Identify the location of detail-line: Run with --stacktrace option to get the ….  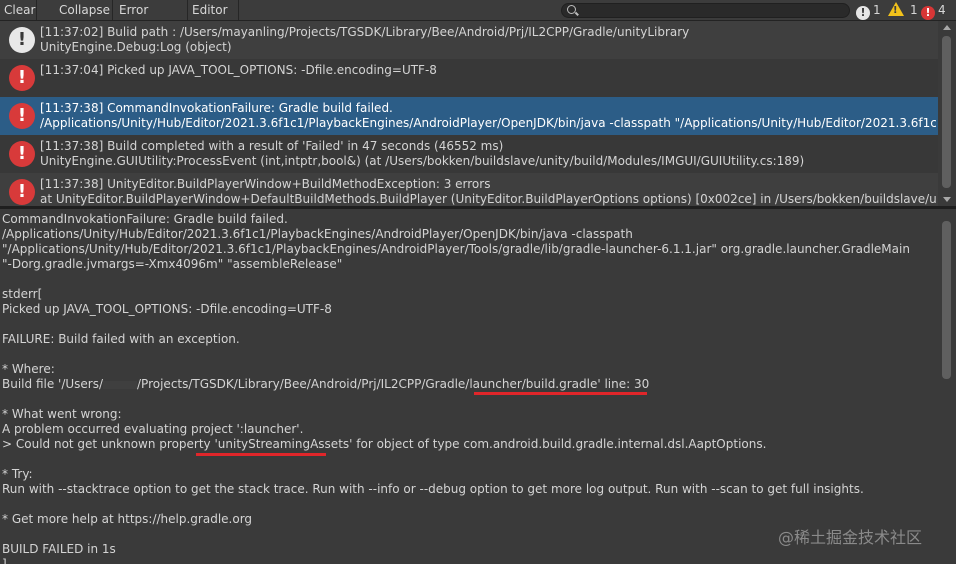
(433, 489).